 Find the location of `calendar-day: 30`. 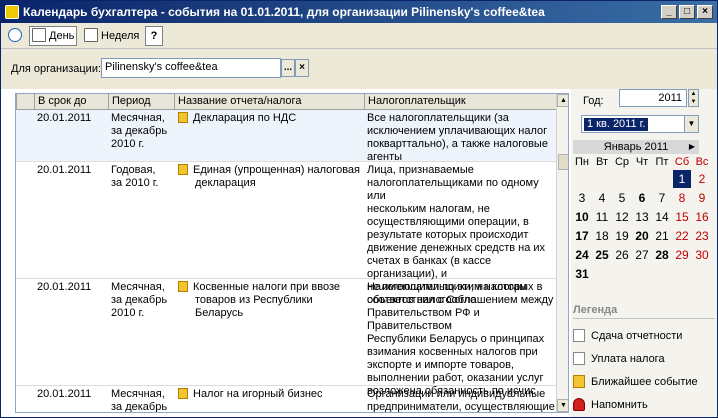

calendar-day: 30 is located at coordinates (702, 255).